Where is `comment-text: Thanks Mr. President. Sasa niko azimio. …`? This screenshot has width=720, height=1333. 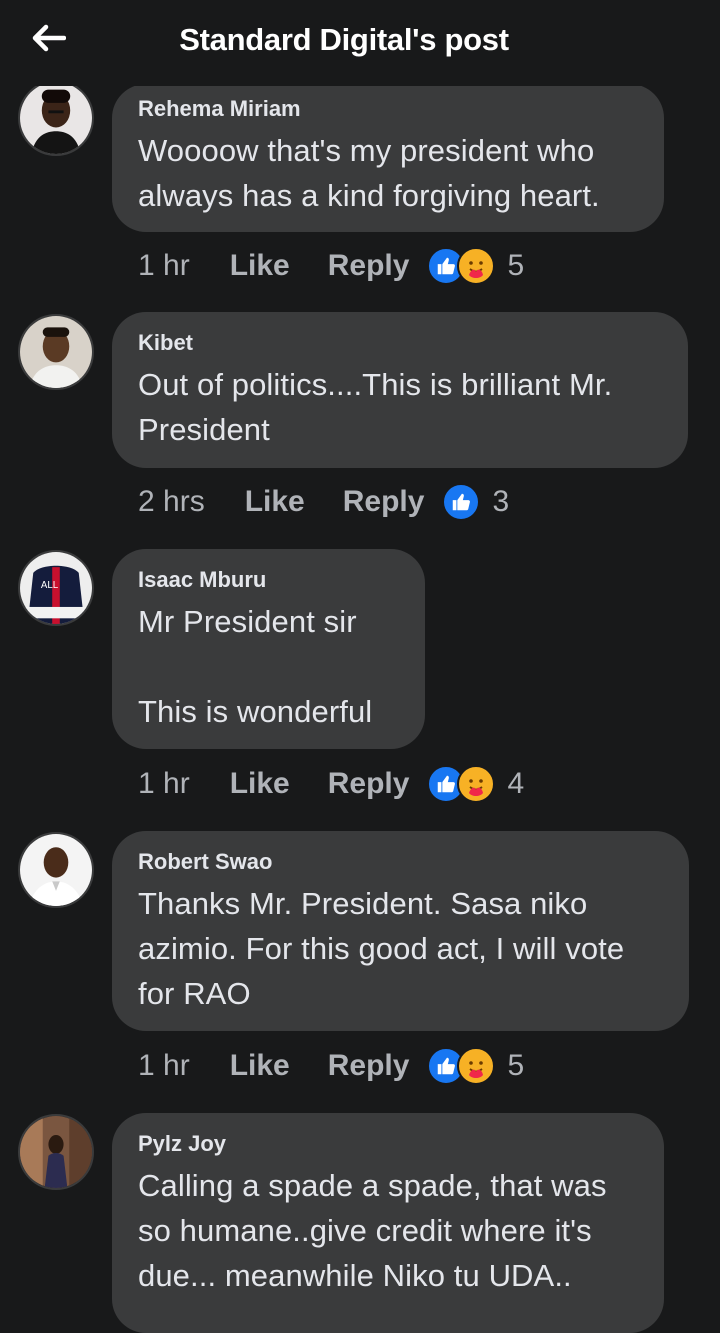
comment-text: Thanks Mr. President. Sasa niko azimio. … is located at coordinates (381, 948).